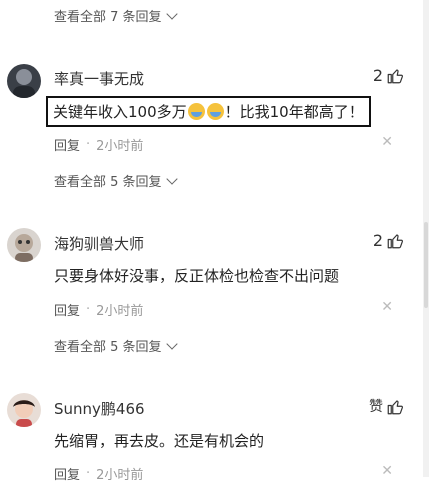  I want to click on comment-text-part: 关键年收入100多万, so click(120, 112).